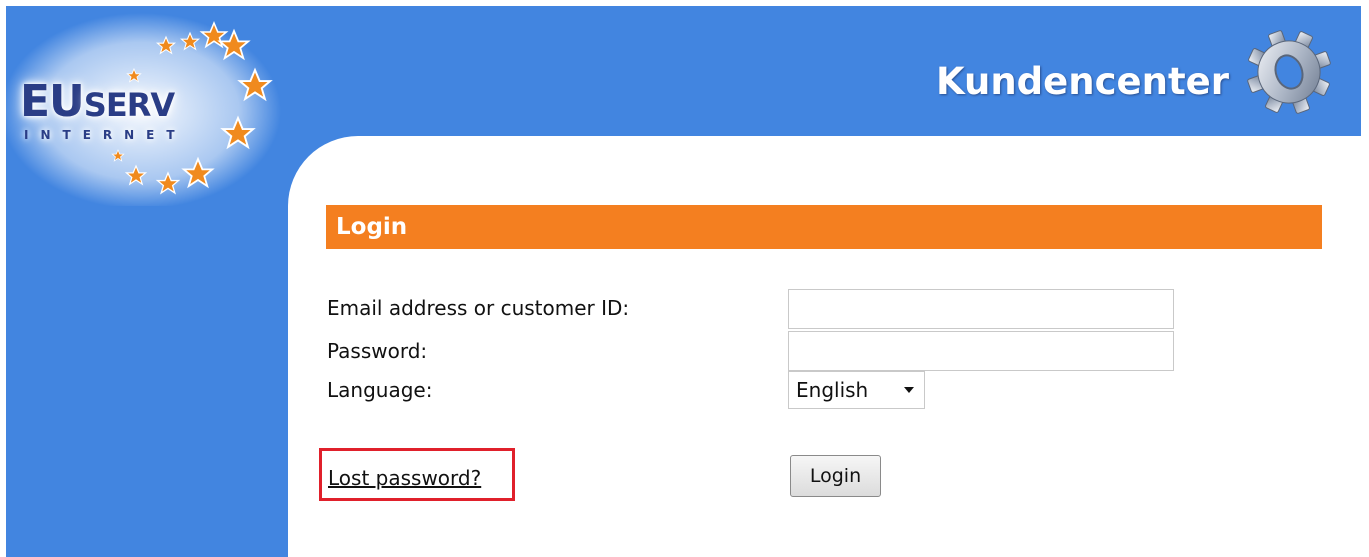 Image resolution: width=1369 pixels, height=557 pixels. Describe the element at coordinates (105, 135) in the screenshot. I see `logo-subtitle: INTERNET` at that location.